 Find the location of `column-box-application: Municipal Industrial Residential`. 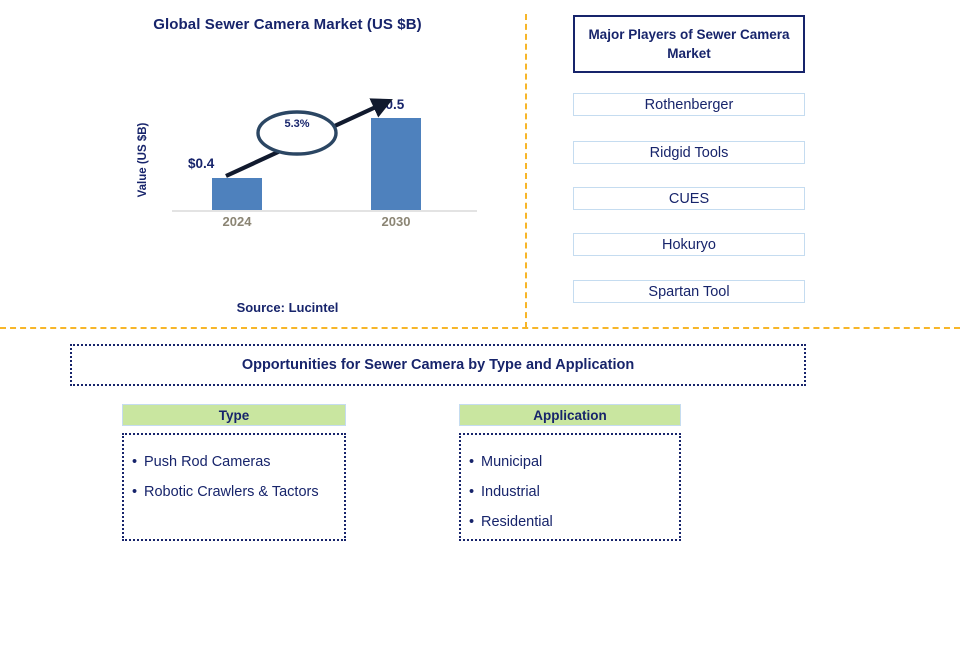

column-box-application: Municipal Industrial Residential is located at coordinates (570, 487).